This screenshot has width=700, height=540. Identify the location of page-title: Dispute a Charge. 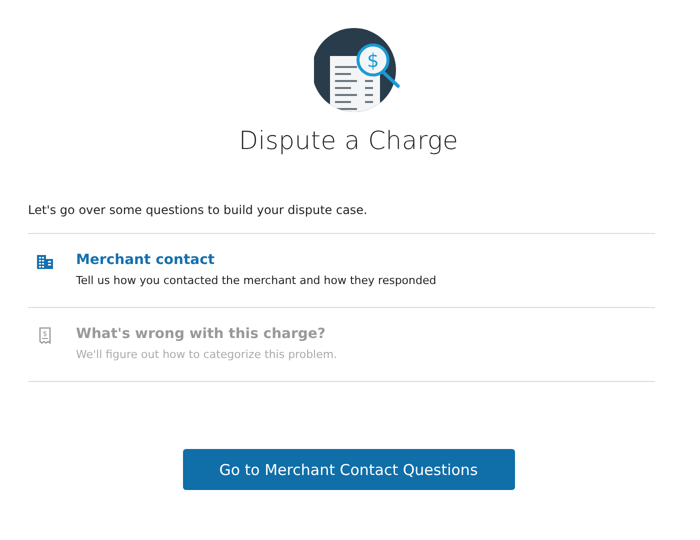
(349, 140).